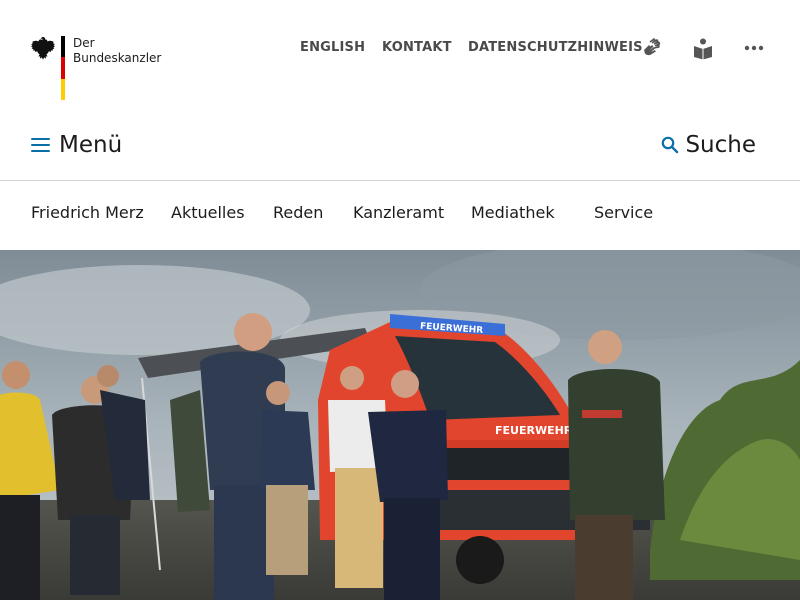  I want to click on truck-label-side: FEUERWEHR, so click(534, 430).